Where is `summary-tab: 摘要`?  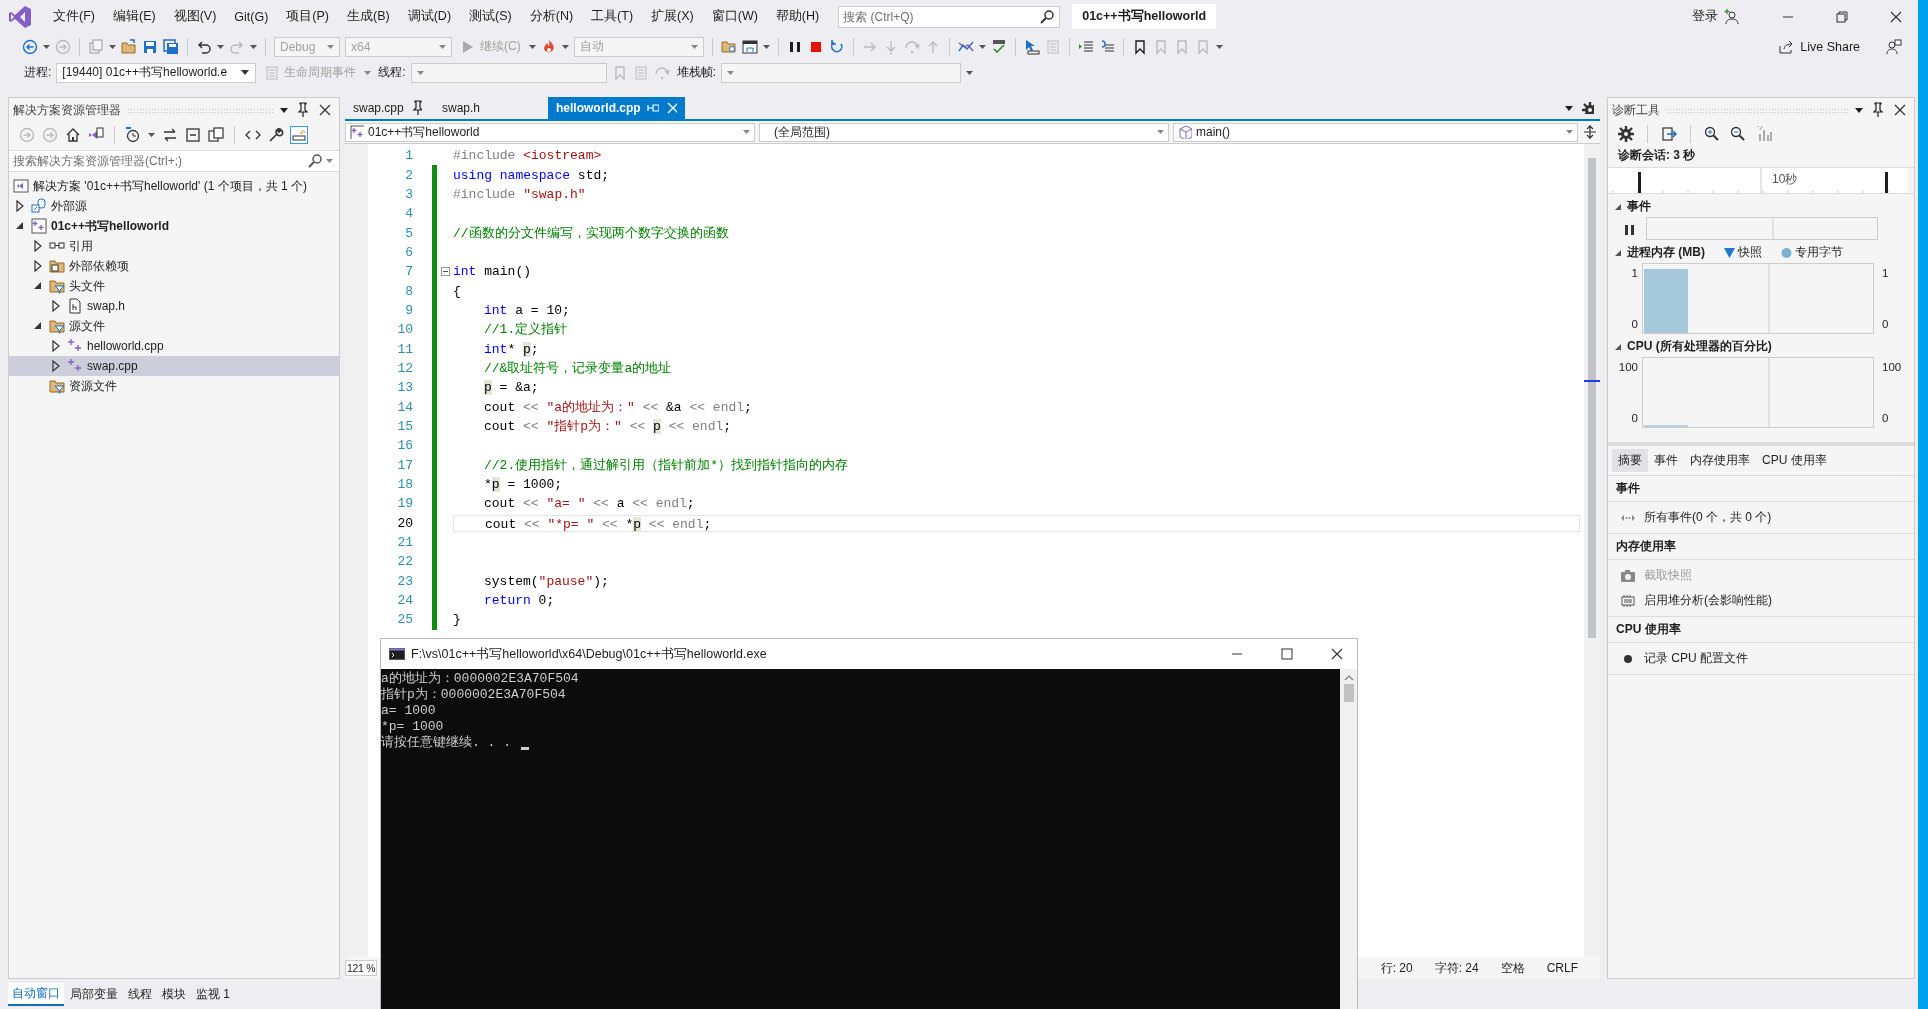 summary-tab: 摘要 is located at coordinates (1630, 460).